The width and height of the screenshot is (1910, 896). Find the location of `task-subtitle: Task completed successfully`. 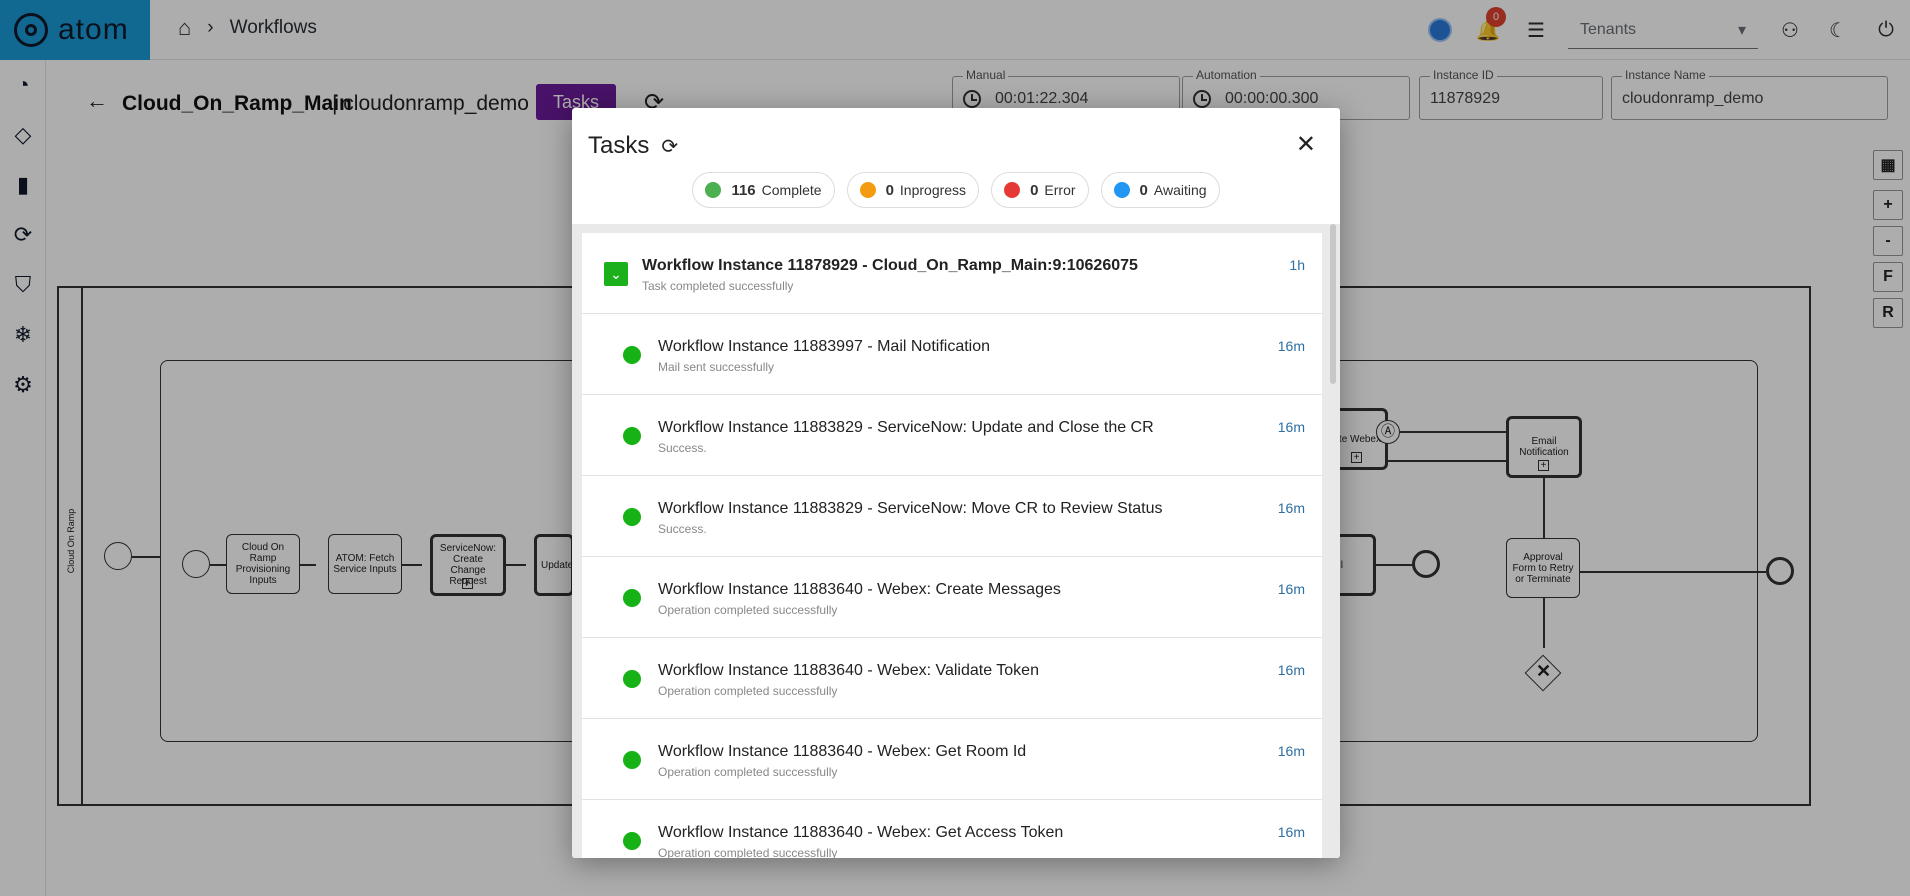

task-subtitle: Task completed successfully is located at coordinates (718, 286).